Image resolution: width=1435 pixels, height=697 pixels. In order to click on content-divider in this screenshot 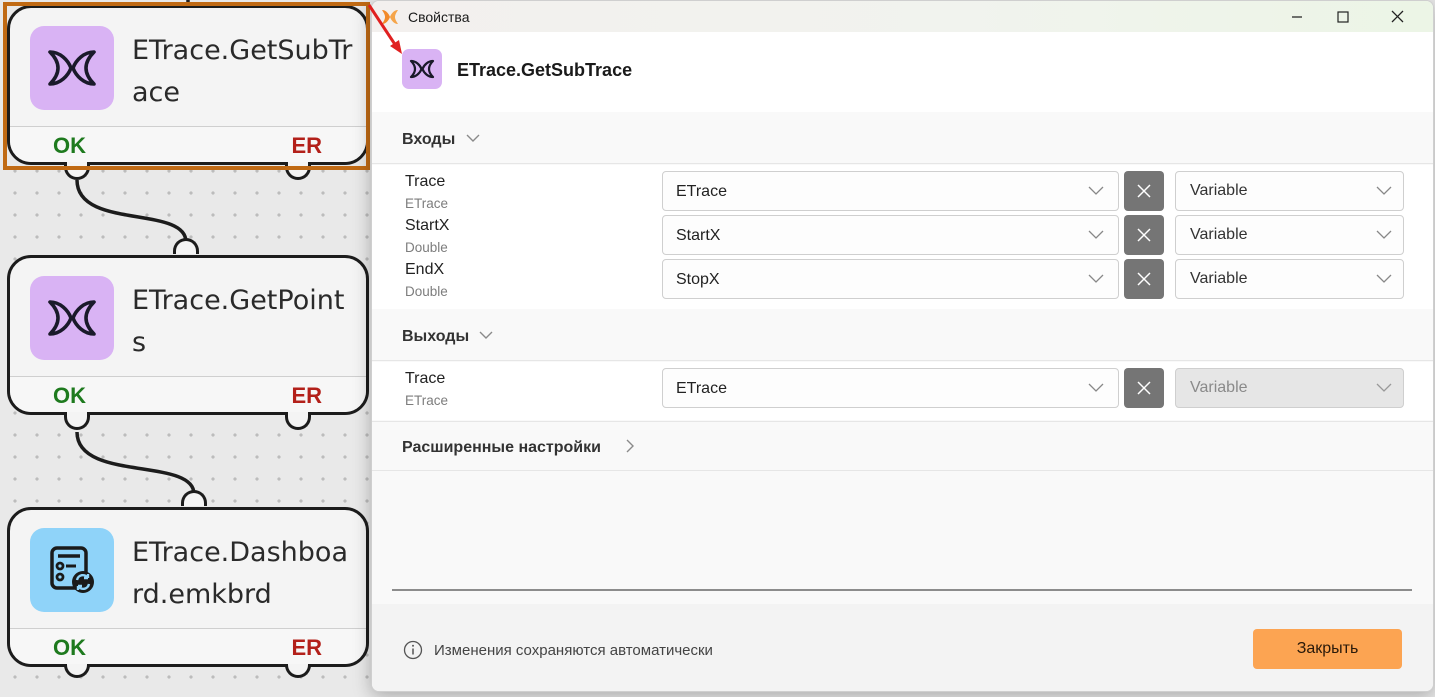, I will do `click(902, 590)`.